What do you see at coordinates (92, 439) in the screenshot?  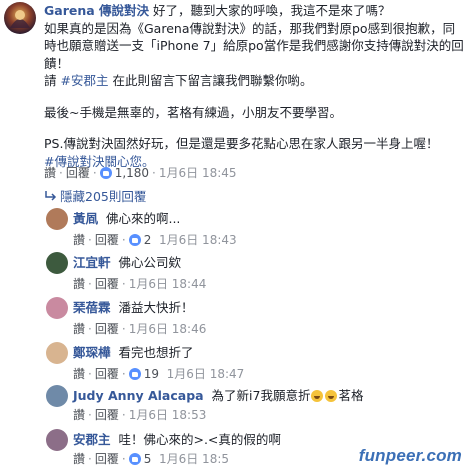 I see `reply-author-link: 安郡主` at bounding box center [92, 439].